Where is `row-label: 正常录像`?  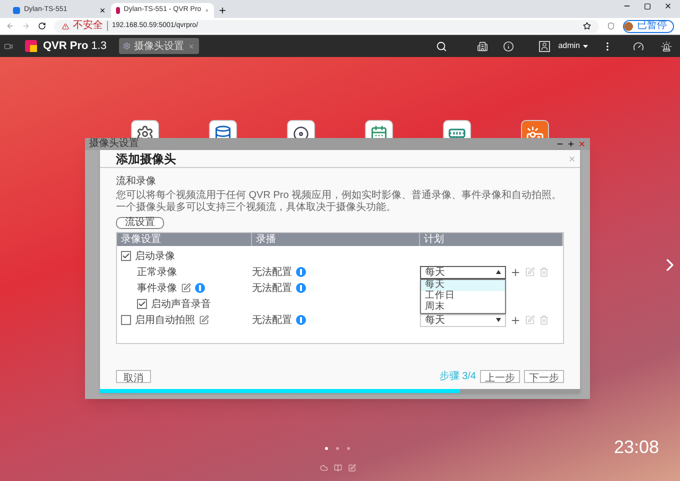 row-label: 正常录像 is located at coordinates (157, 273).